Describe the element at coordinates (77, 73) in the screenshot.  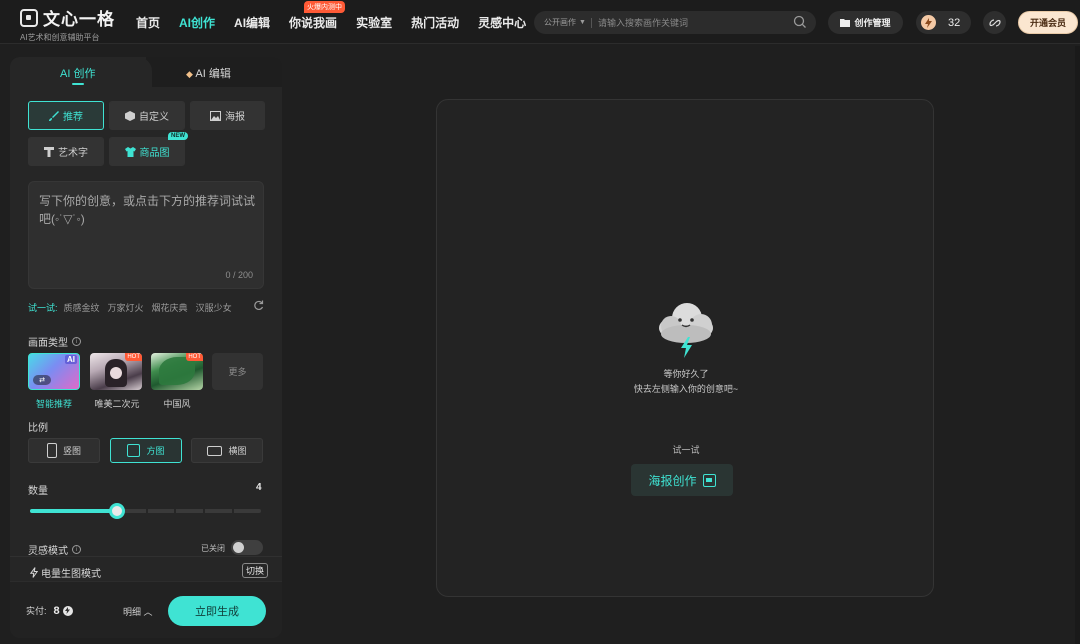
I see `tab-ai-create: AI 创作` at that location.